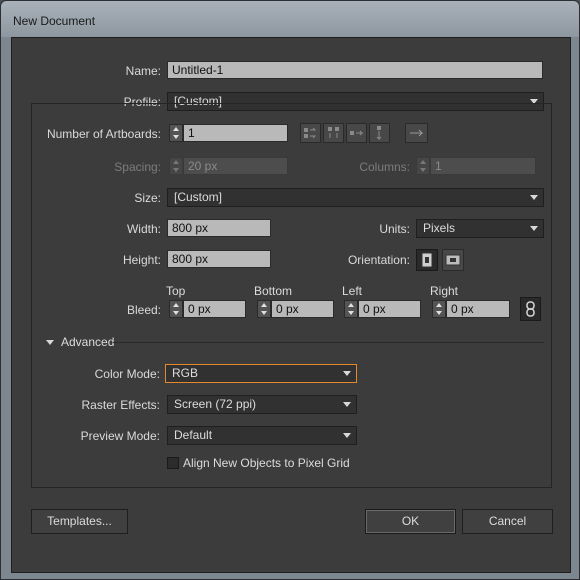 Image resolution: width=580 pixels, height=580 pixels. I want to click on artboards-stepper, so click(176, 133).